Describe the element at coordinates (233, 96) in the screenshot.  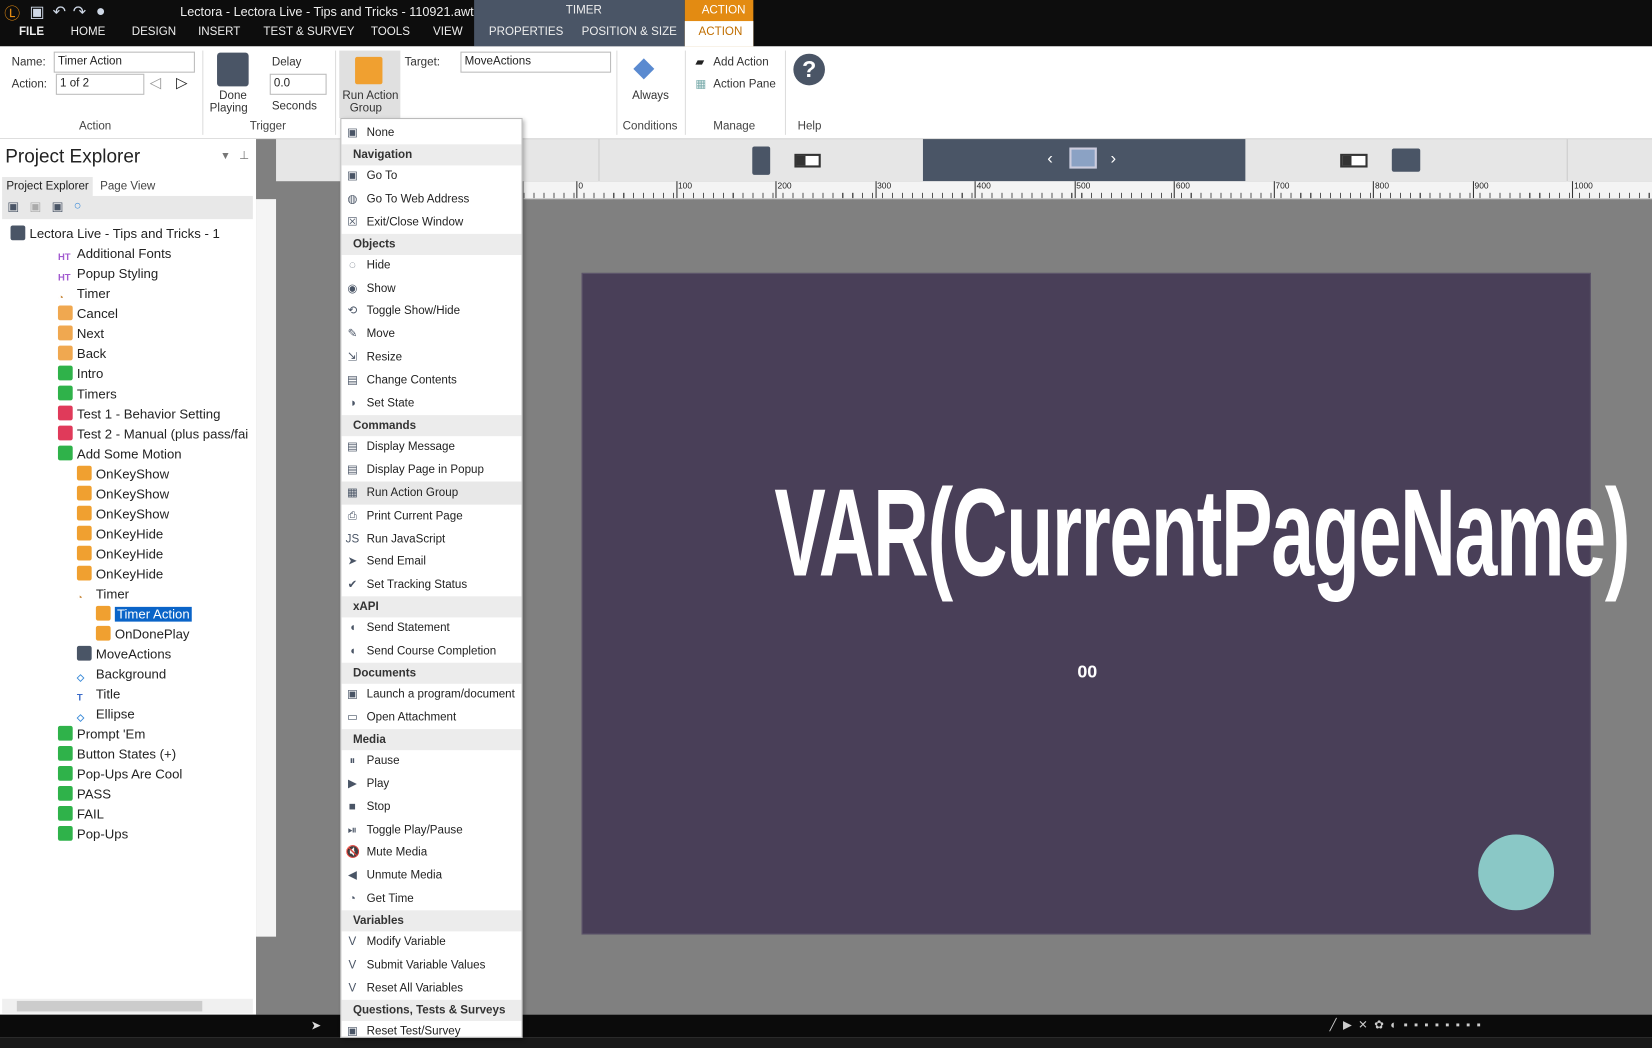
I see `trigger-label: Done` at that location.